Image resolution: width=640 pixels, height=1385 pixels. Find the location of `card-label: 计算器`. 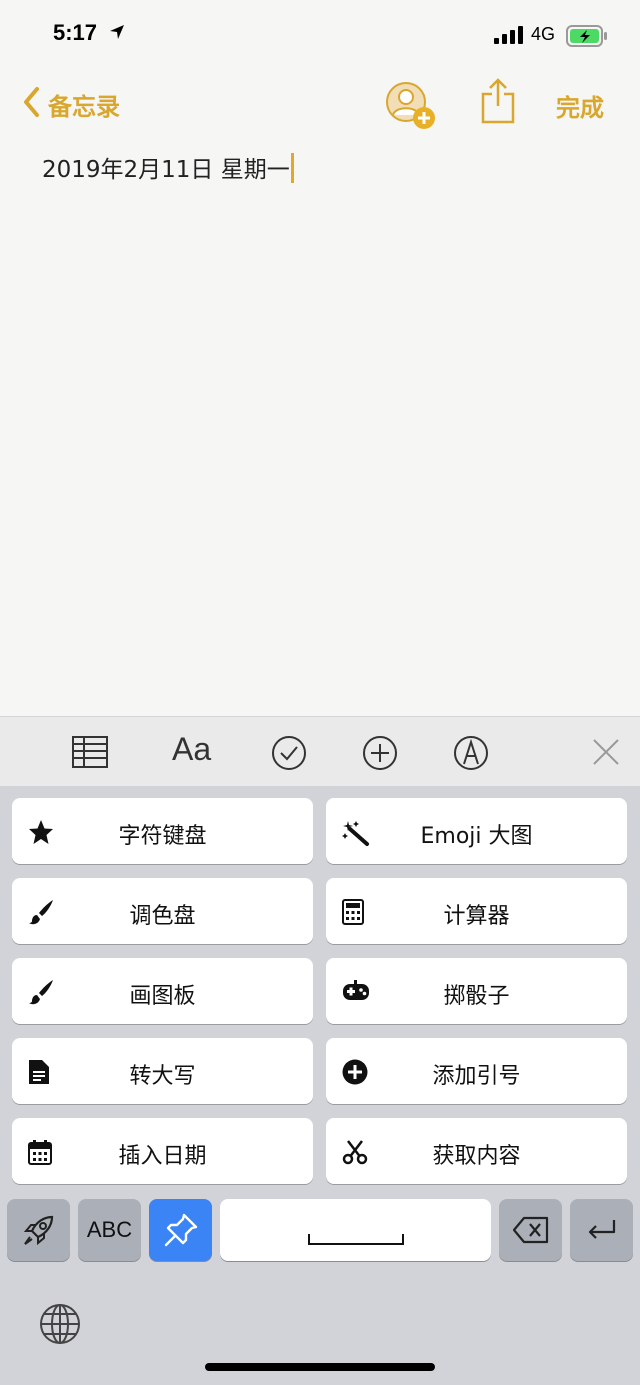

card-label: 计算器 is located at coordinates (476, 916).